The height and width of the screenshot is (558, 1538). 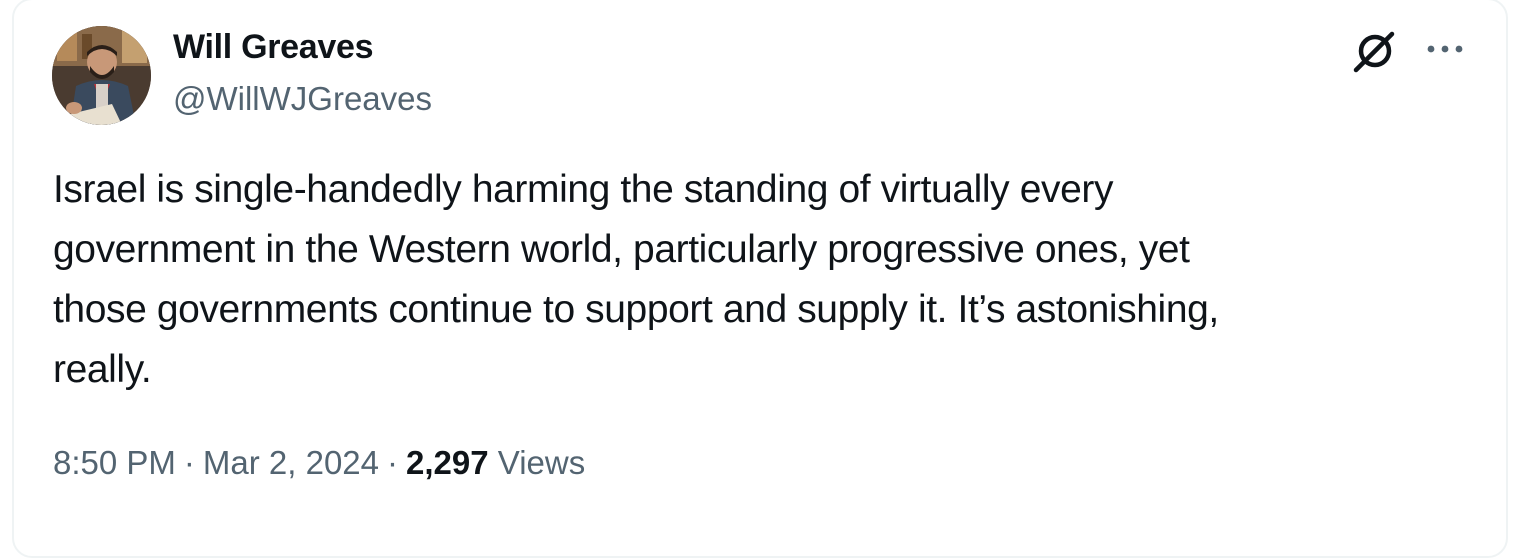 What do you see at coordinates (102, 369) in the screenshot?
I see `tweet-text-line: really.` at bounding box center [102, 369].